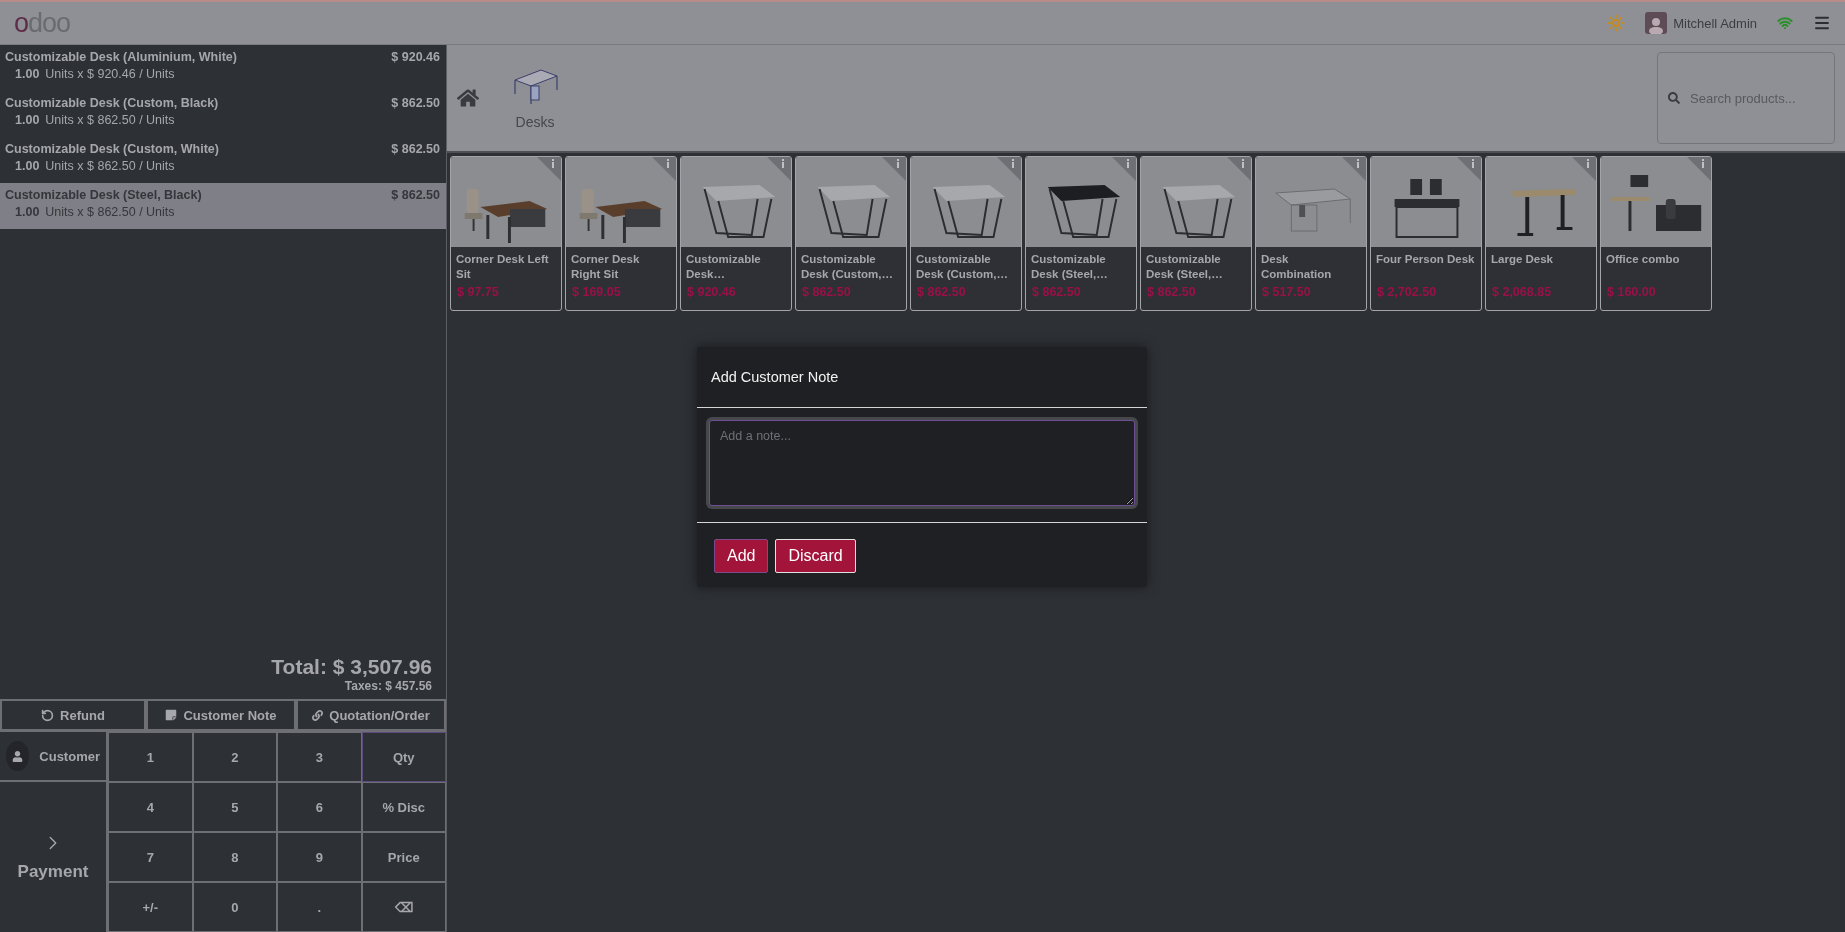 The height and width of the screenshot is (932, 1845). Describe the element at coordinates (1407, 291) in the screenshot. I see `product-price: $ 2,702.50` at that location.